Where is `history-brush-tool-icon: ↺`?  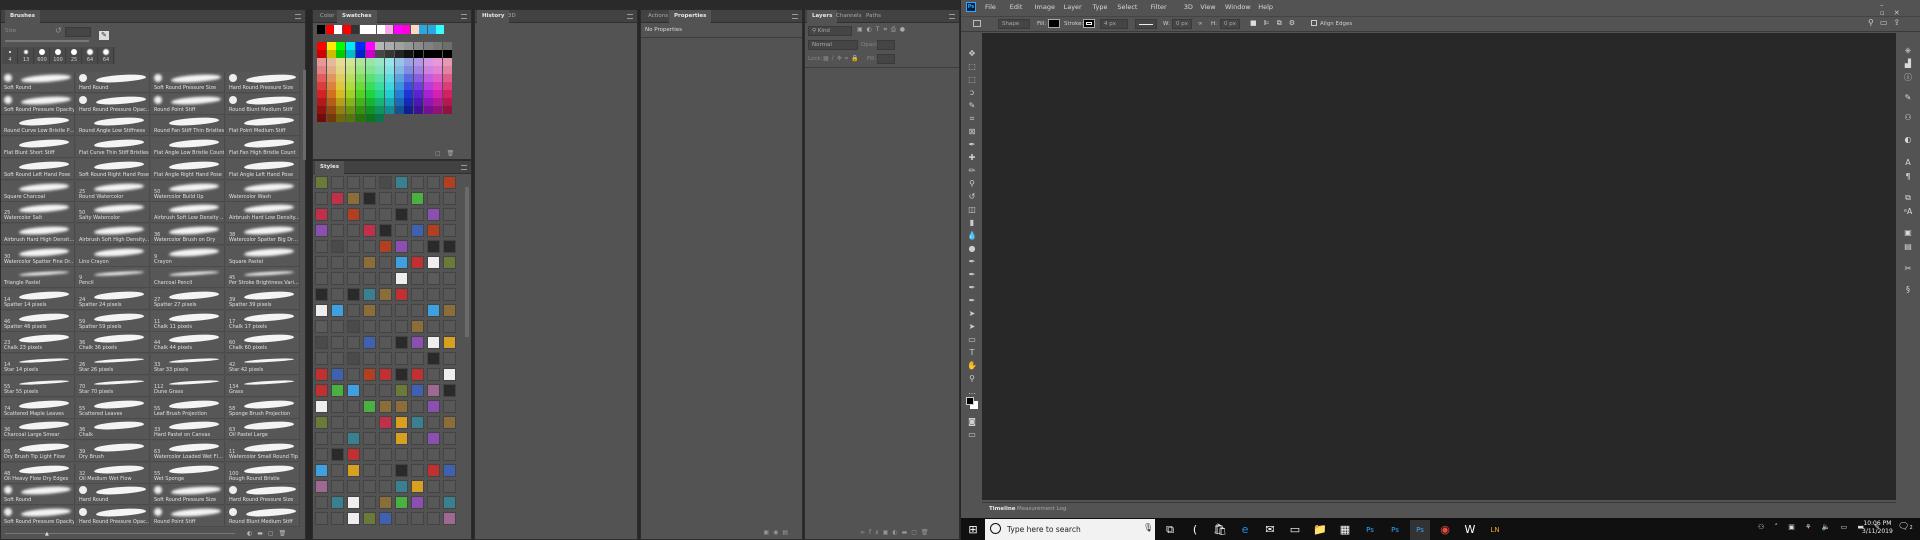
history-brush-tool-icon: ↺ is located at coordinates (972, 196).